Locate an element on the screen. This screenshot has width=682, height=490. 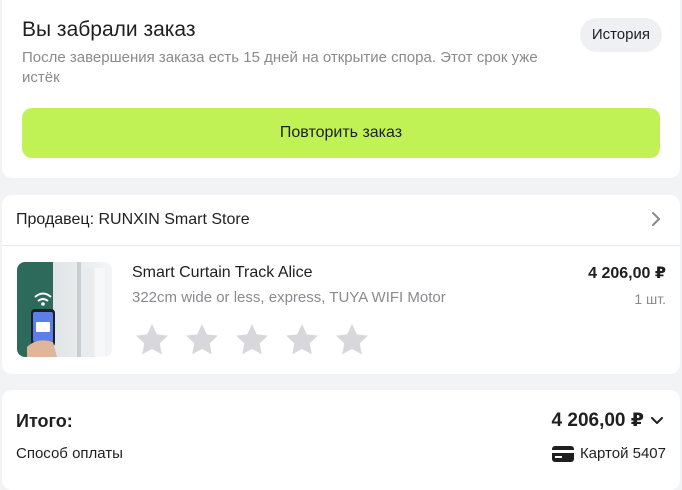
payment-method: Картой 5407 is located at coordinates (608, 453).